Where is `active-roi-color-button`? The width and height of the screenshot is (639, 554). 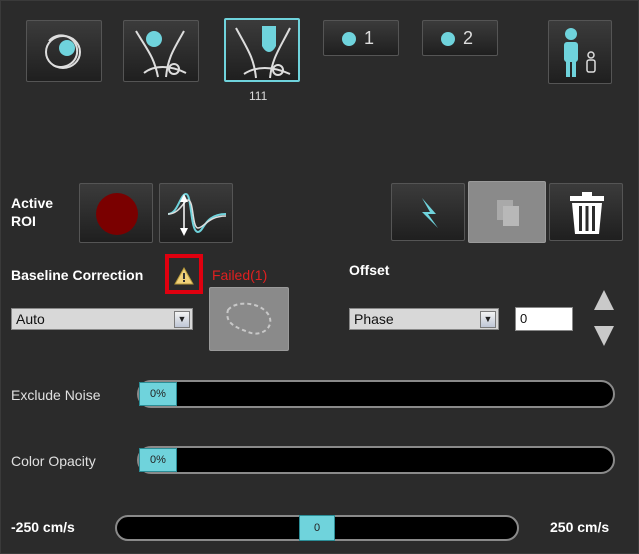
active-roi-color-button is located at coordinates (116, 213).